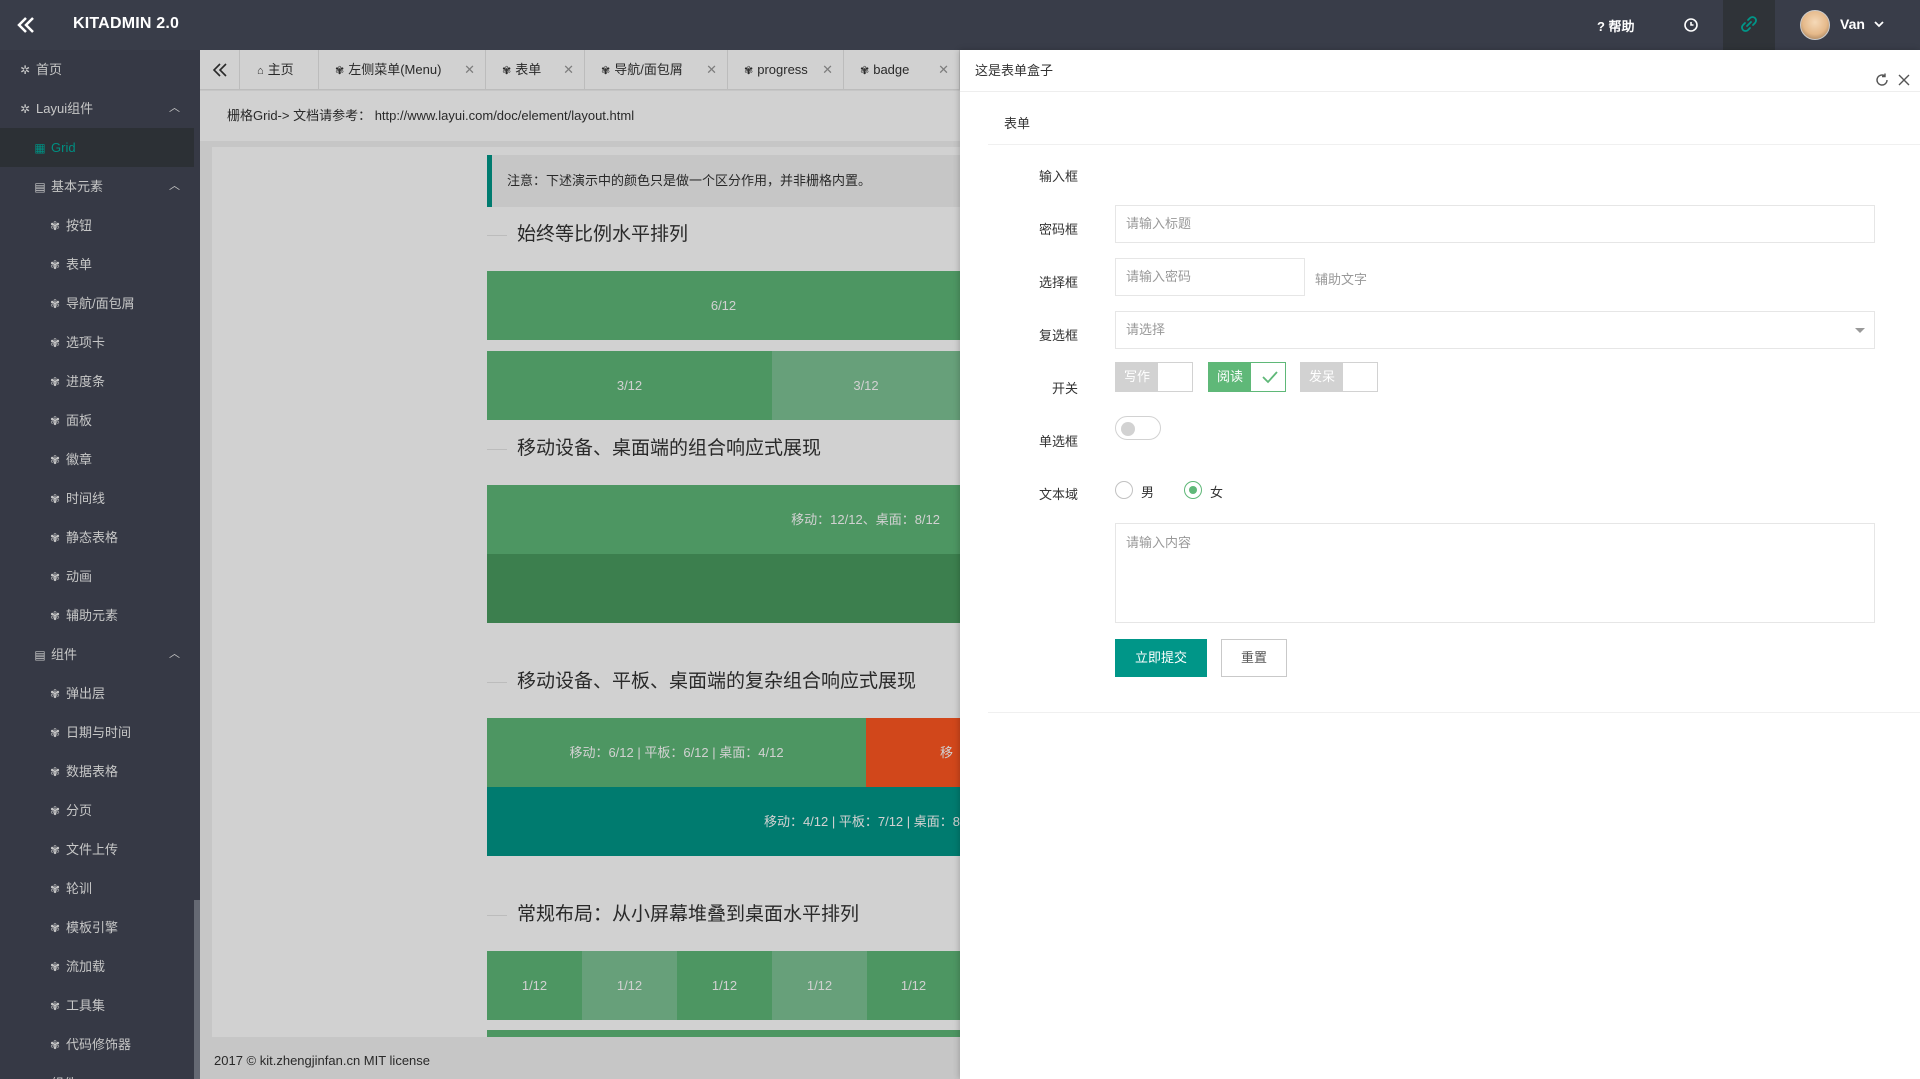 This screenshot has height=1079, width=1920. What do you see at coordinates (1616, 25) in the screenshot?
I see `help-link: ? 帮助` at bounding box center [1616, 25].